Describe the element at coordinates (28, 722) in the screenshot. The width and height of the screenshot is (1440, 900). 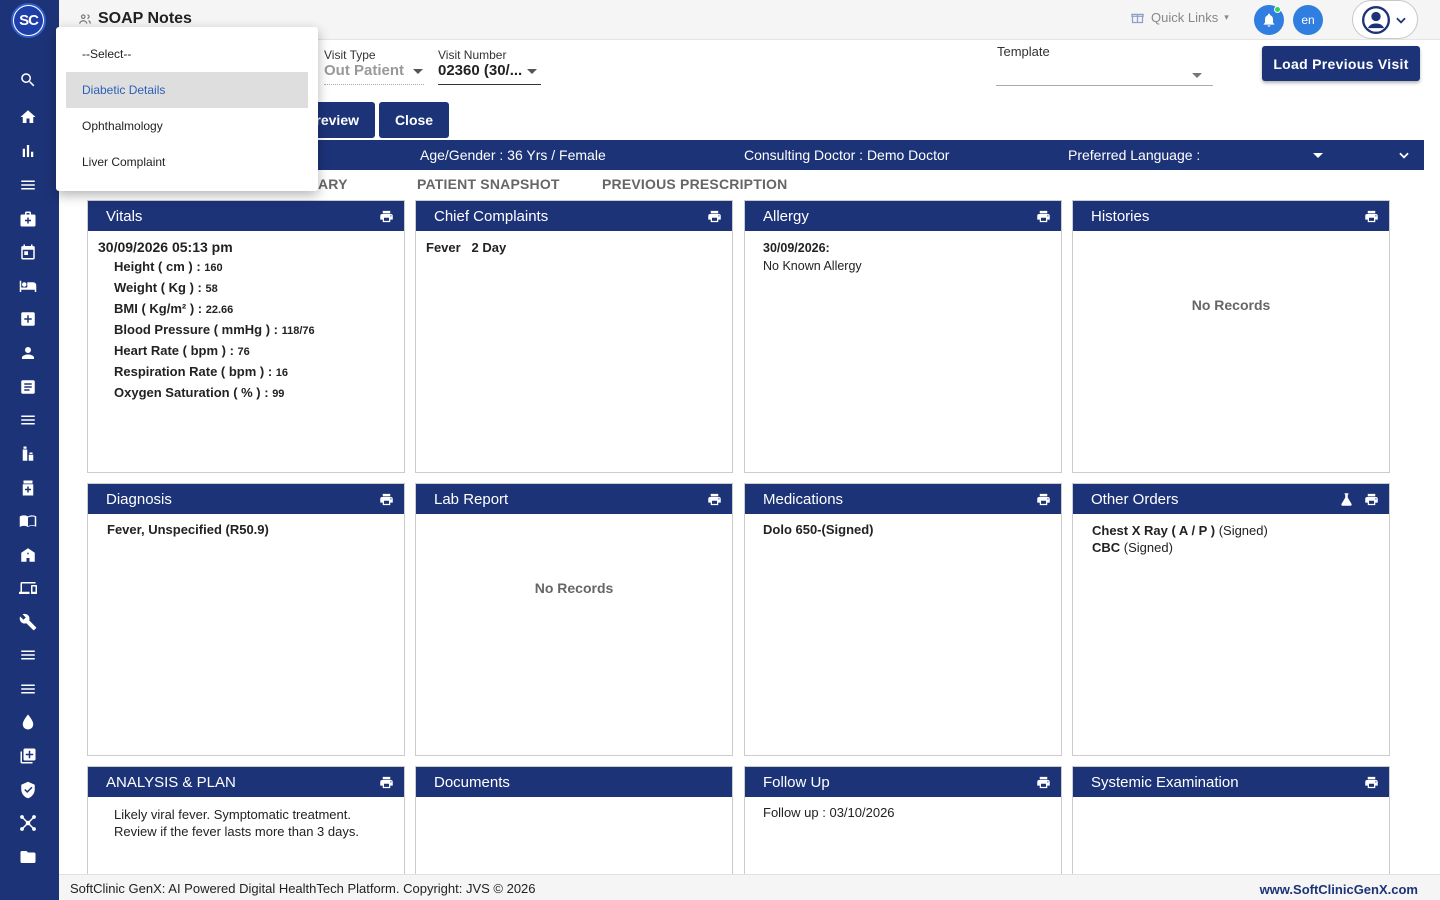
I see `blood-drop-icon` at that location.